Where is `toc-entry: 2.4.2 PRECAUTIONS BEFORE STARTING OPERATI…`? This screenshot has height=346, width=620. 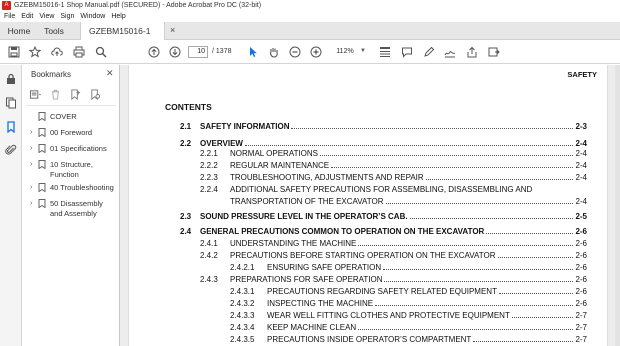 toc-entry: 2.4.2 PRECAUTIONS BEFORE STARTING OPERATI… is located at coordinates (393, 255).